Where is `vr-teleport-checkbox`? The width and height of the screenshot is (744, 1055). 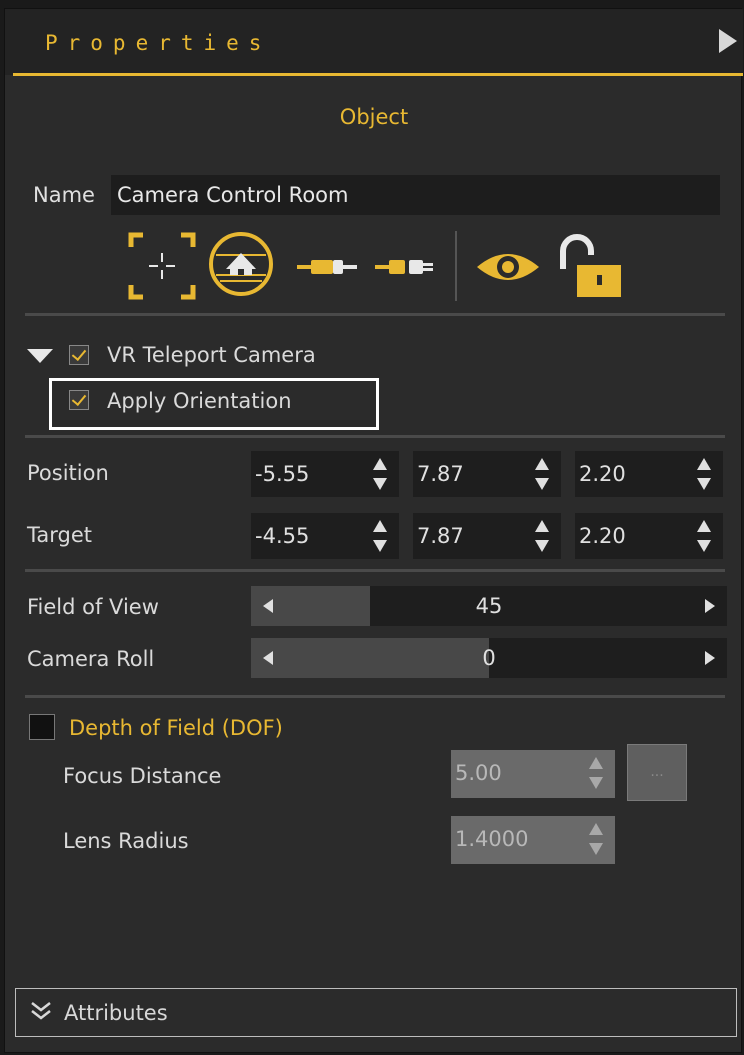
vr-teleport-checkbox is located at coordinates (79, 355).